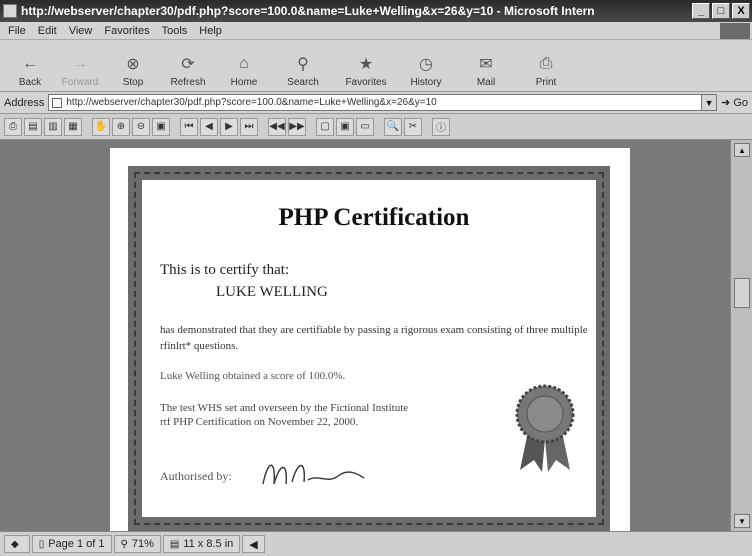 The height and width of the screenshot is (556, 752). Describe the element at coordinates (209, 126) in the screenshot. I see `prev-page-icon: ◀` at that location.